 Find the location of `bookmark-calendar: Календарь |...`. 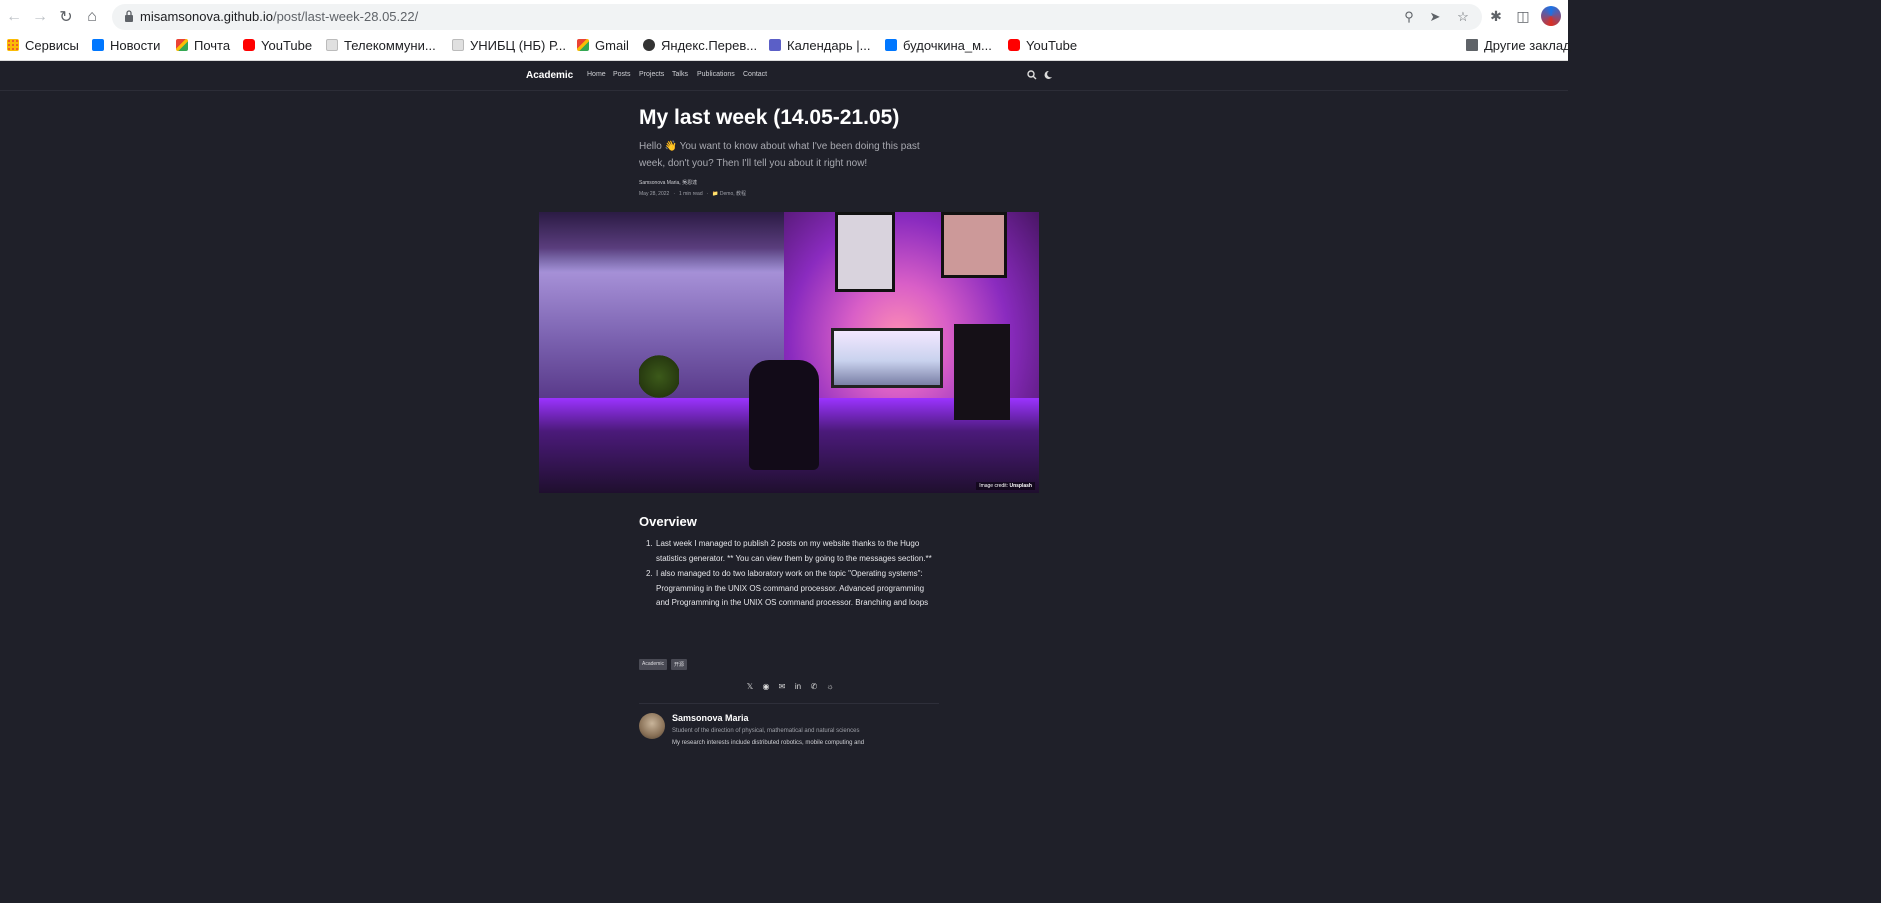

bookmark-calendar: Календарь |... is located at coordinates (819, 45).